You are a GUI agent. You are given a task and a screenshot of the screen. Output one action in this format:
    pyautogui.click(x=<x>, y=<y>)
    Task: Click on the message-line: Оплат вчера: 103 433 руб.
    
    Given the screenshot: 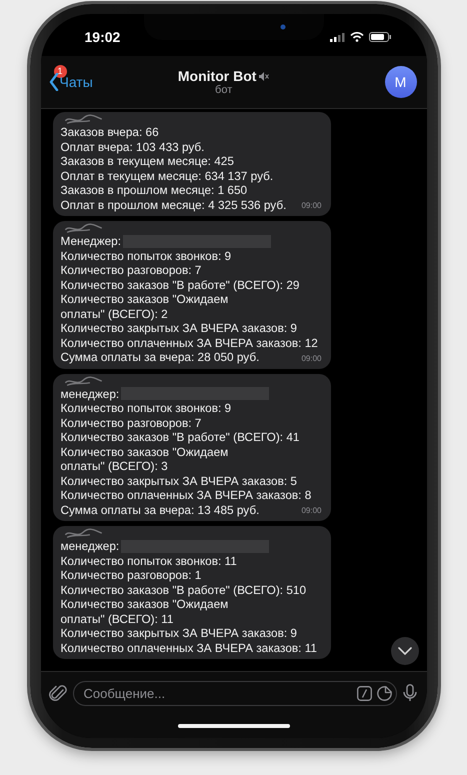 What is the action you would take?
    pyautogui.click(x=132, y=147)
    